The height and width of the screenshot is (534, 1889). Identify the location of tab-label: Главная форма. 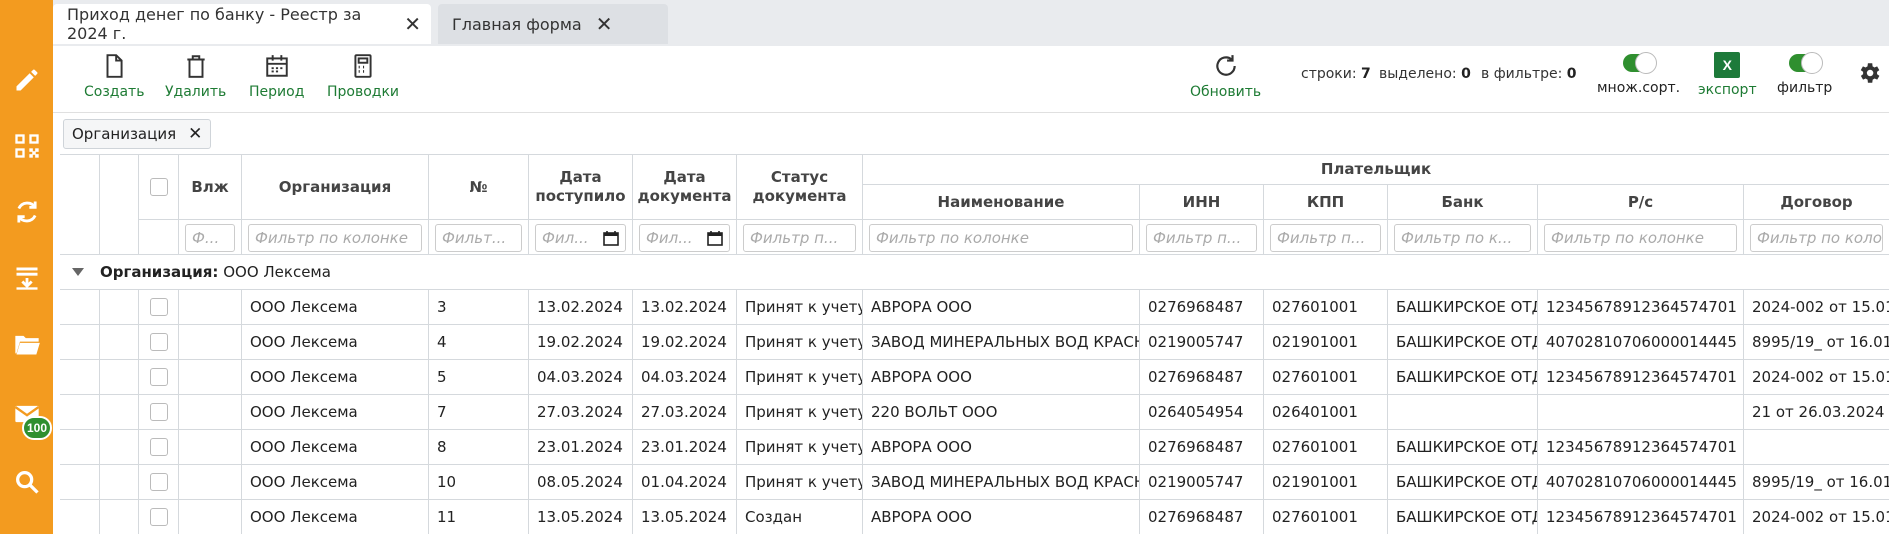
(517, 24).